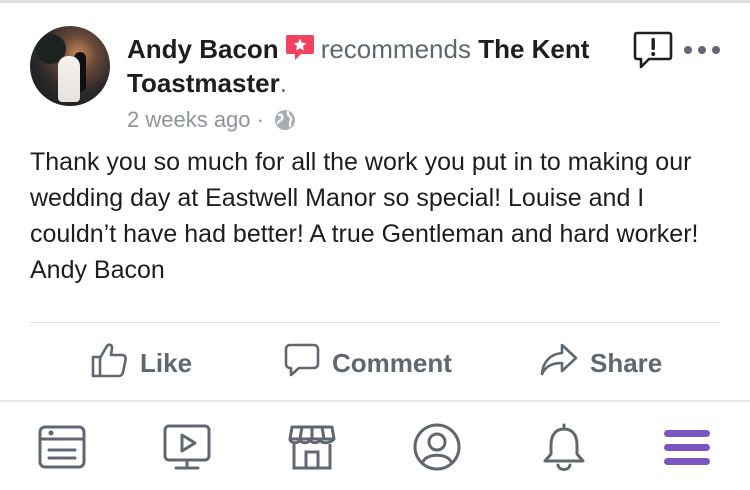 The width and height of the screenshot is (750, 490). What do you see at coordinates (300, 47) in the screenshot?
I see `recommend-icon` at bounding box center [300, 47].